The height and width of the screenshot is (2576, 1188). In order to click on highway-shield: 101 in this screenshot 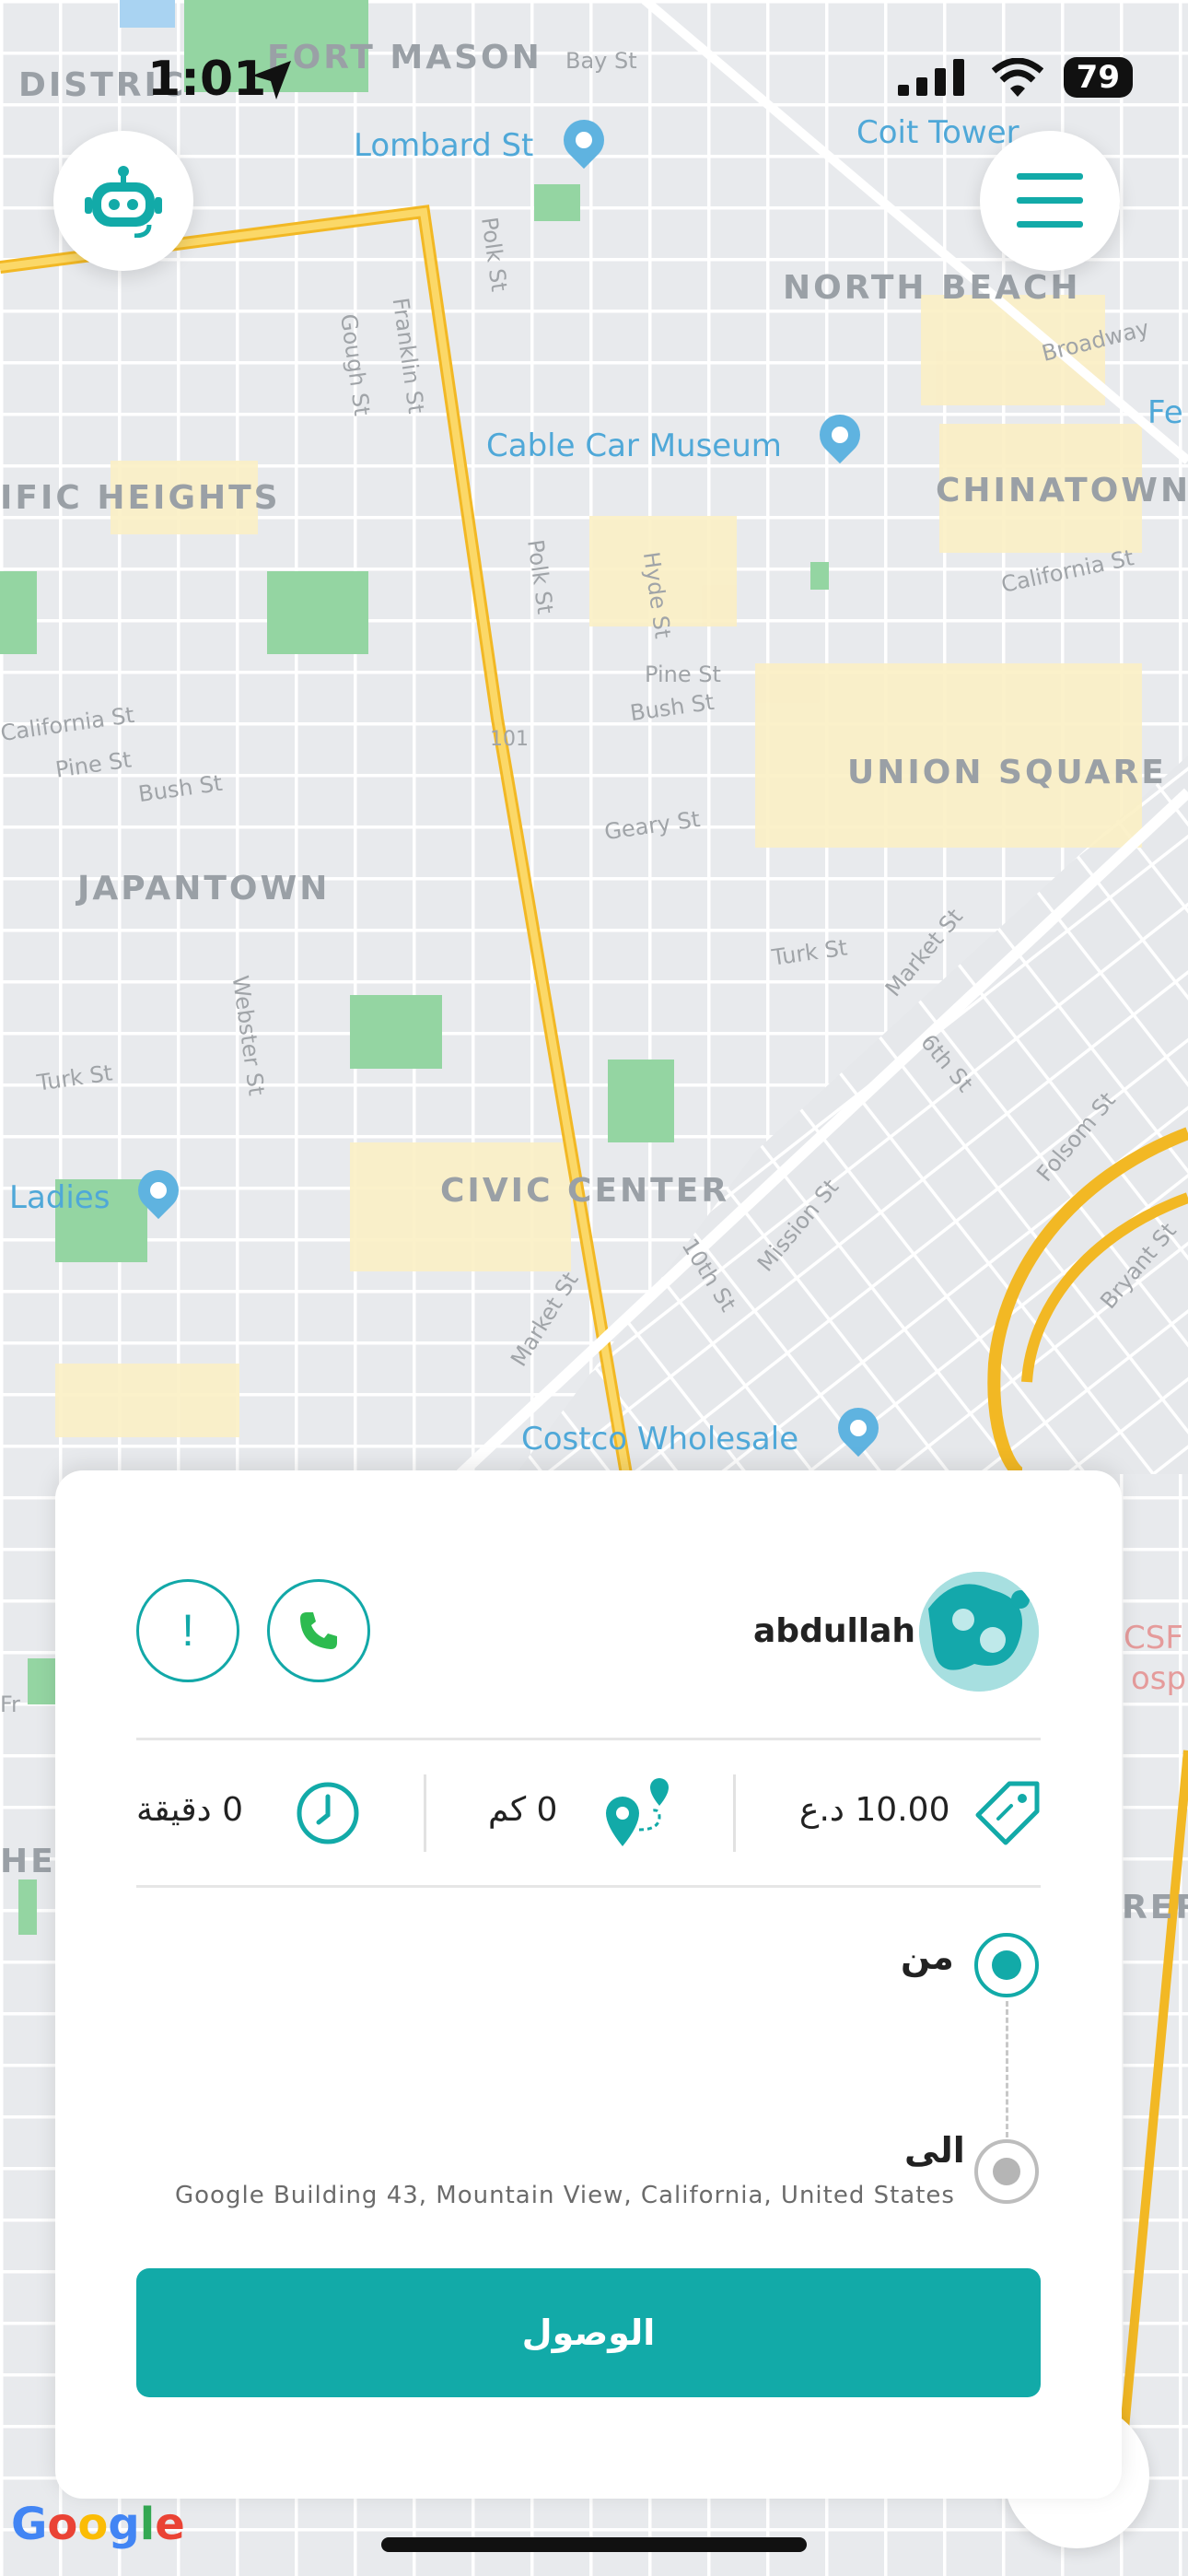, I will do `click(510, 739)`.